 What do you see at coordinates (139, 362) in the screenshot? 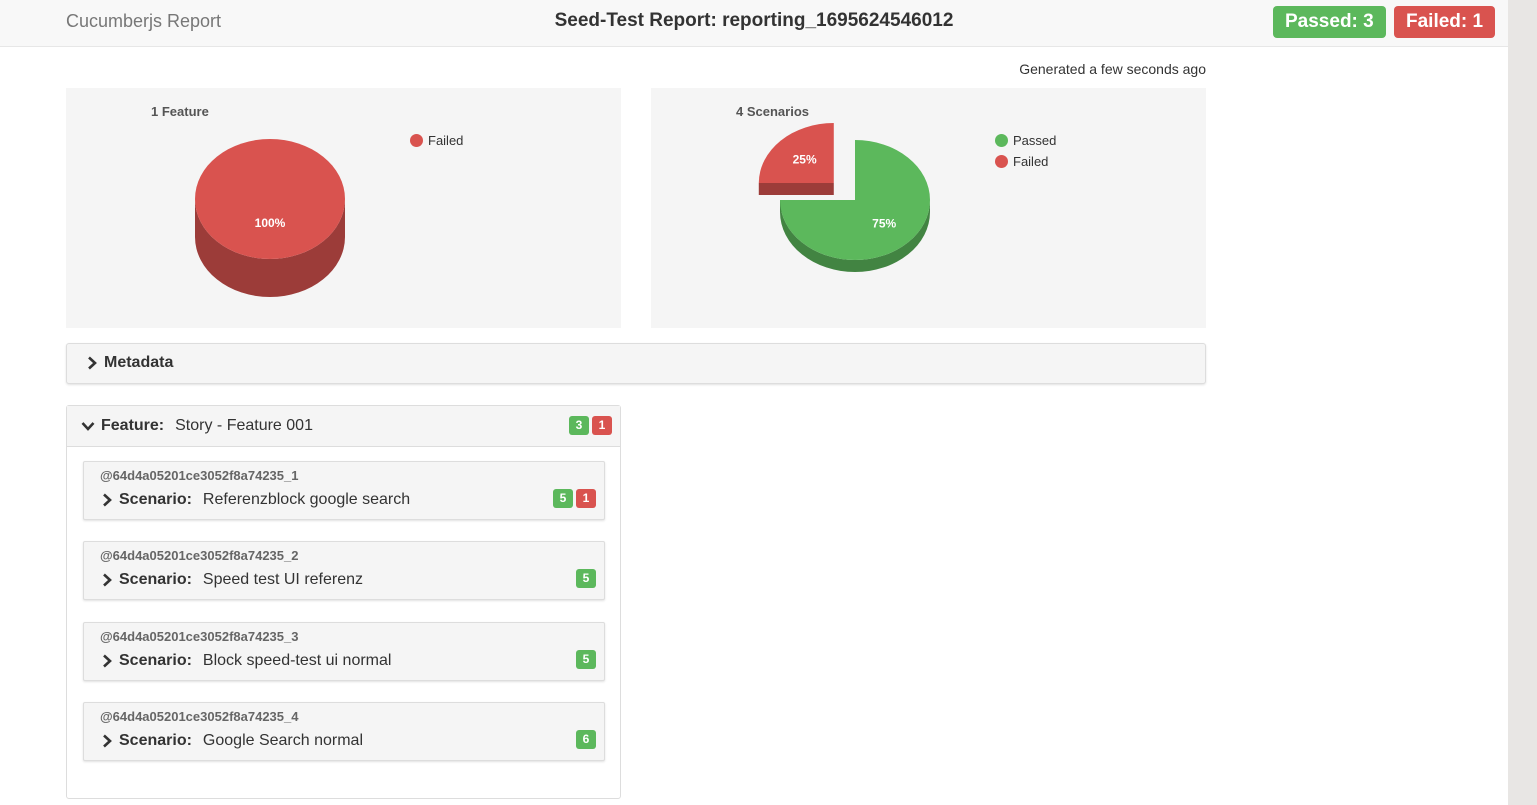
I see `metadata-label: Metadata` at bounding box center [139, 362].